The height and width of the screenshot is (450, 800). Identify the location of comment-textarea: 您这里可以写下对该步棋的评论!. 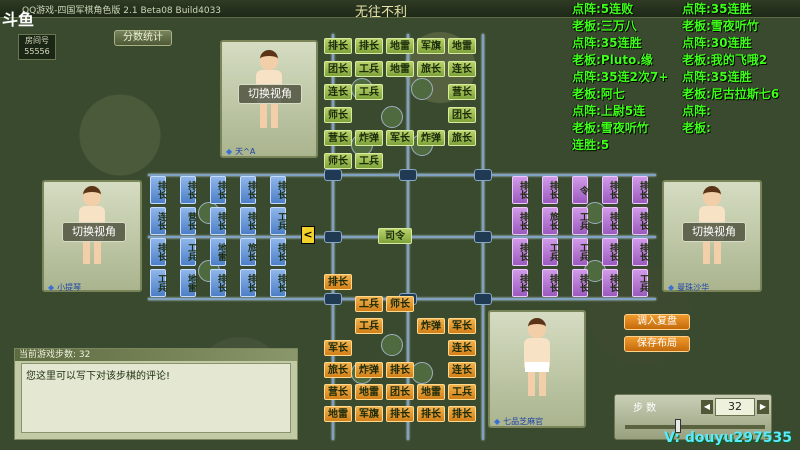
(156, 398).